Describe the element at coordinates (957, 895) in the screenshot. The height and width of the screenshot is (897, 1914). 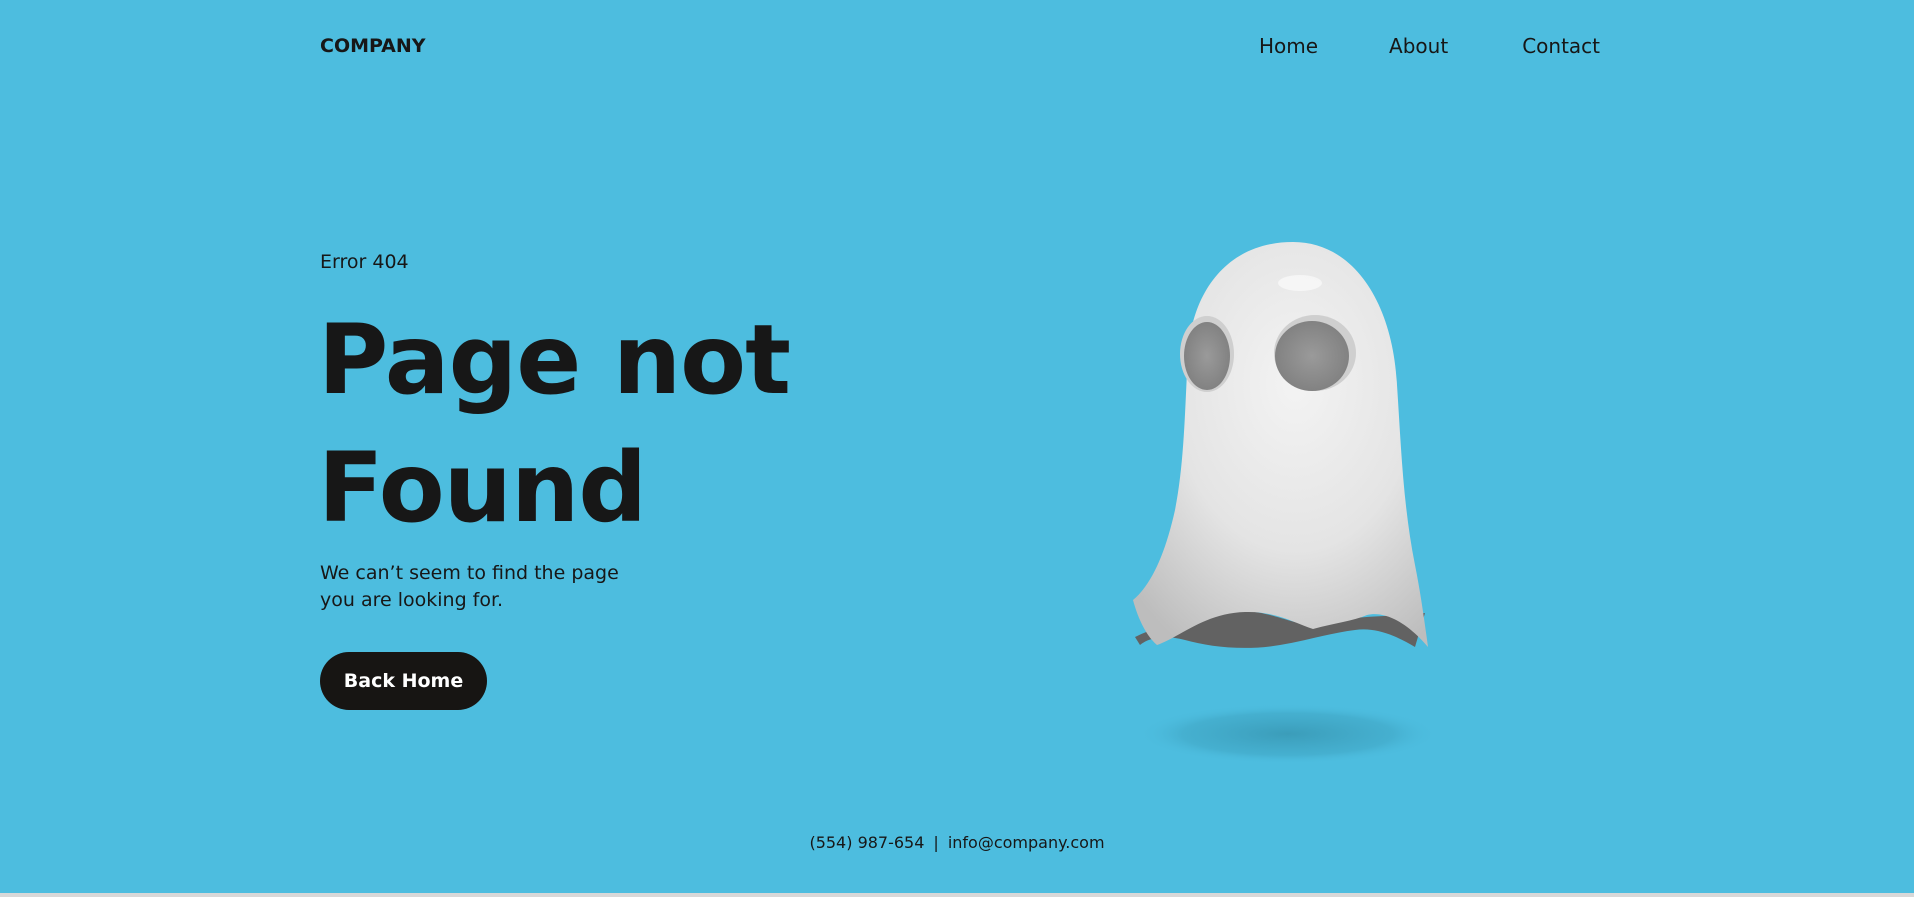
I see `window-bottom-edge` at that location.